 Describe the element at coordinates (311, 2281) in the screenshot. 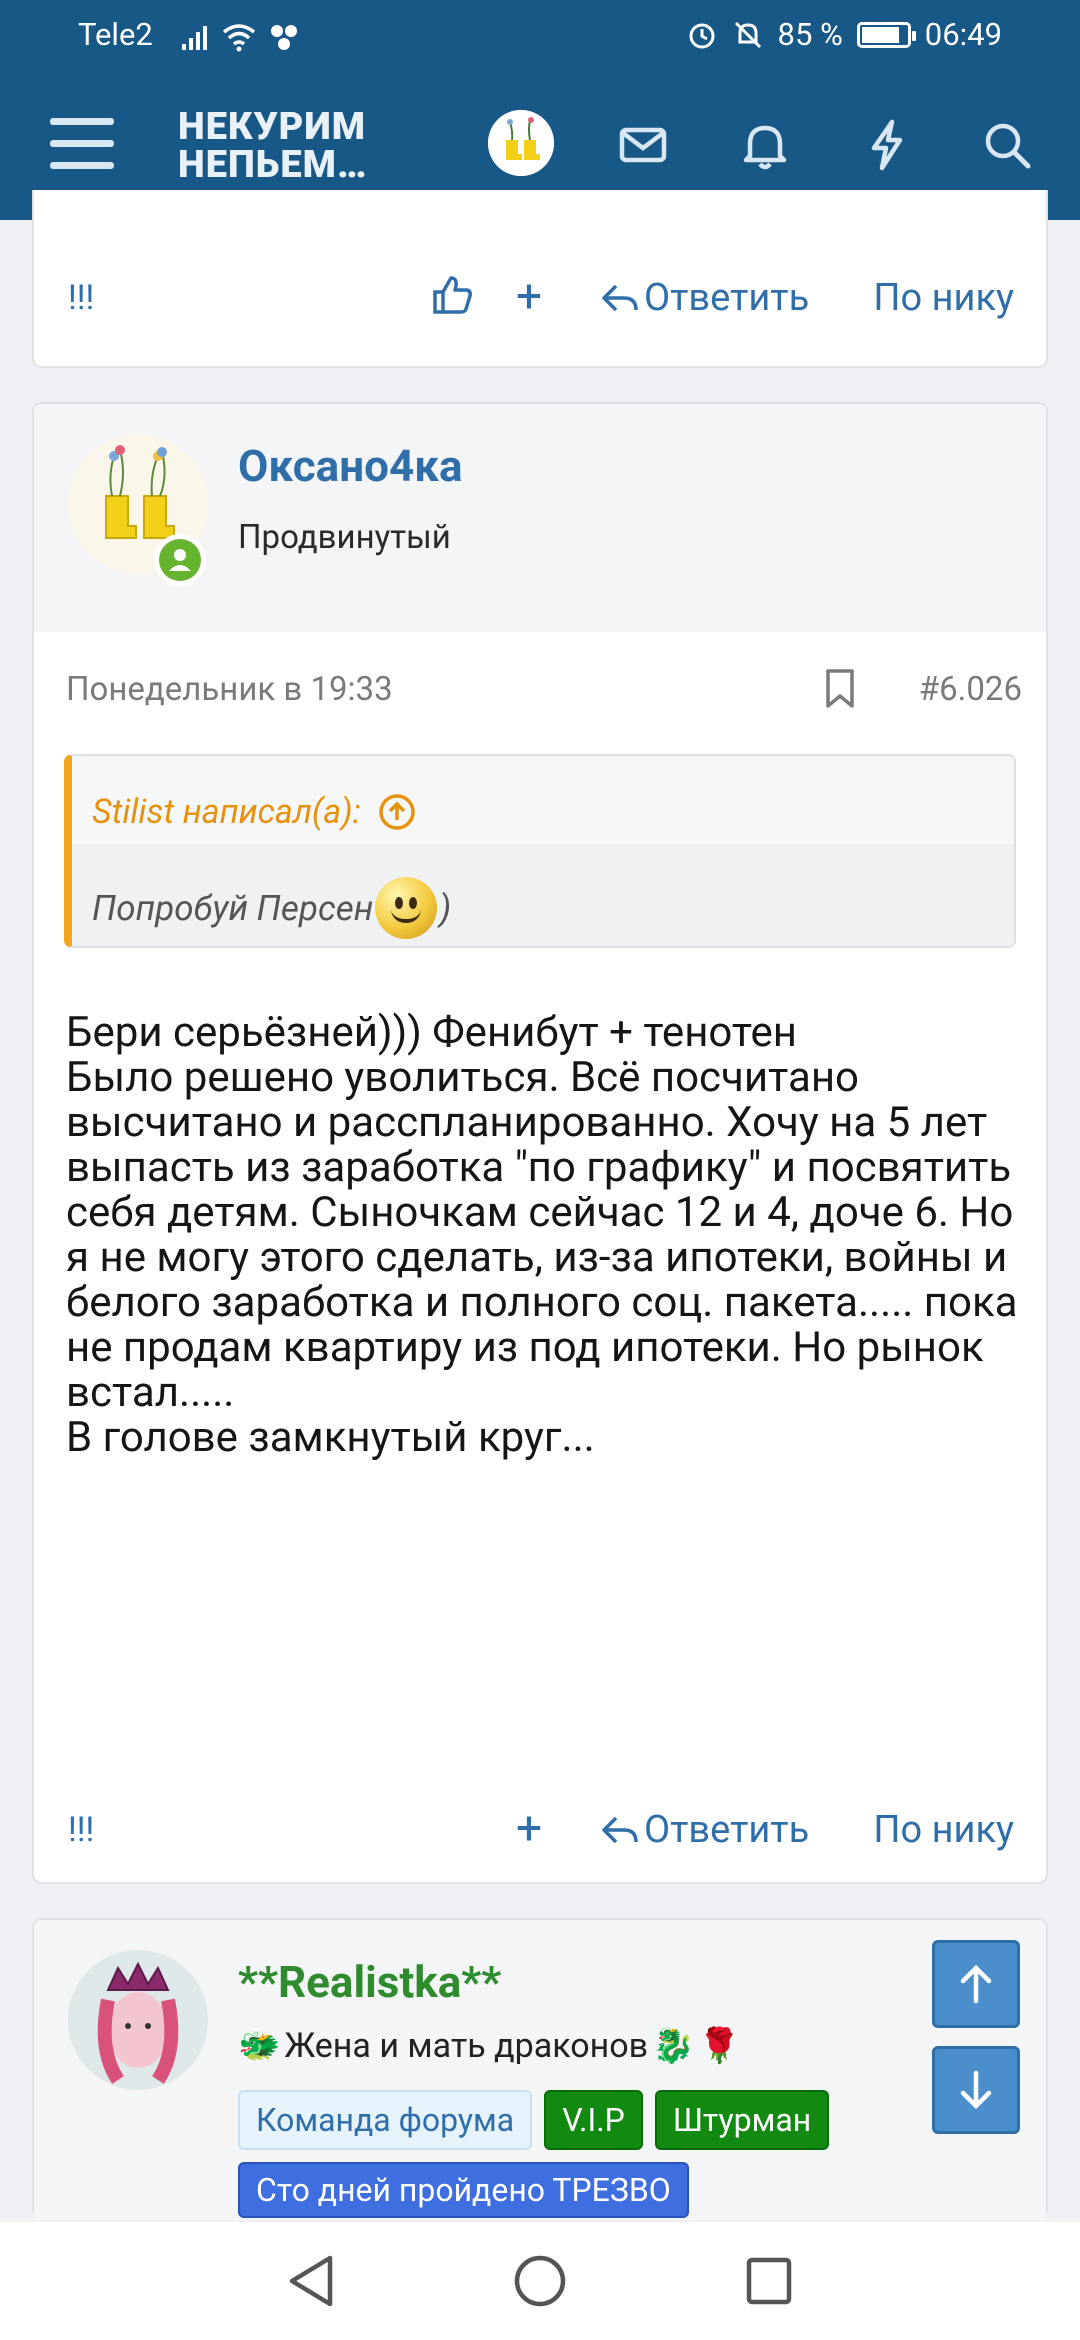

I see `back-icon` at that location.